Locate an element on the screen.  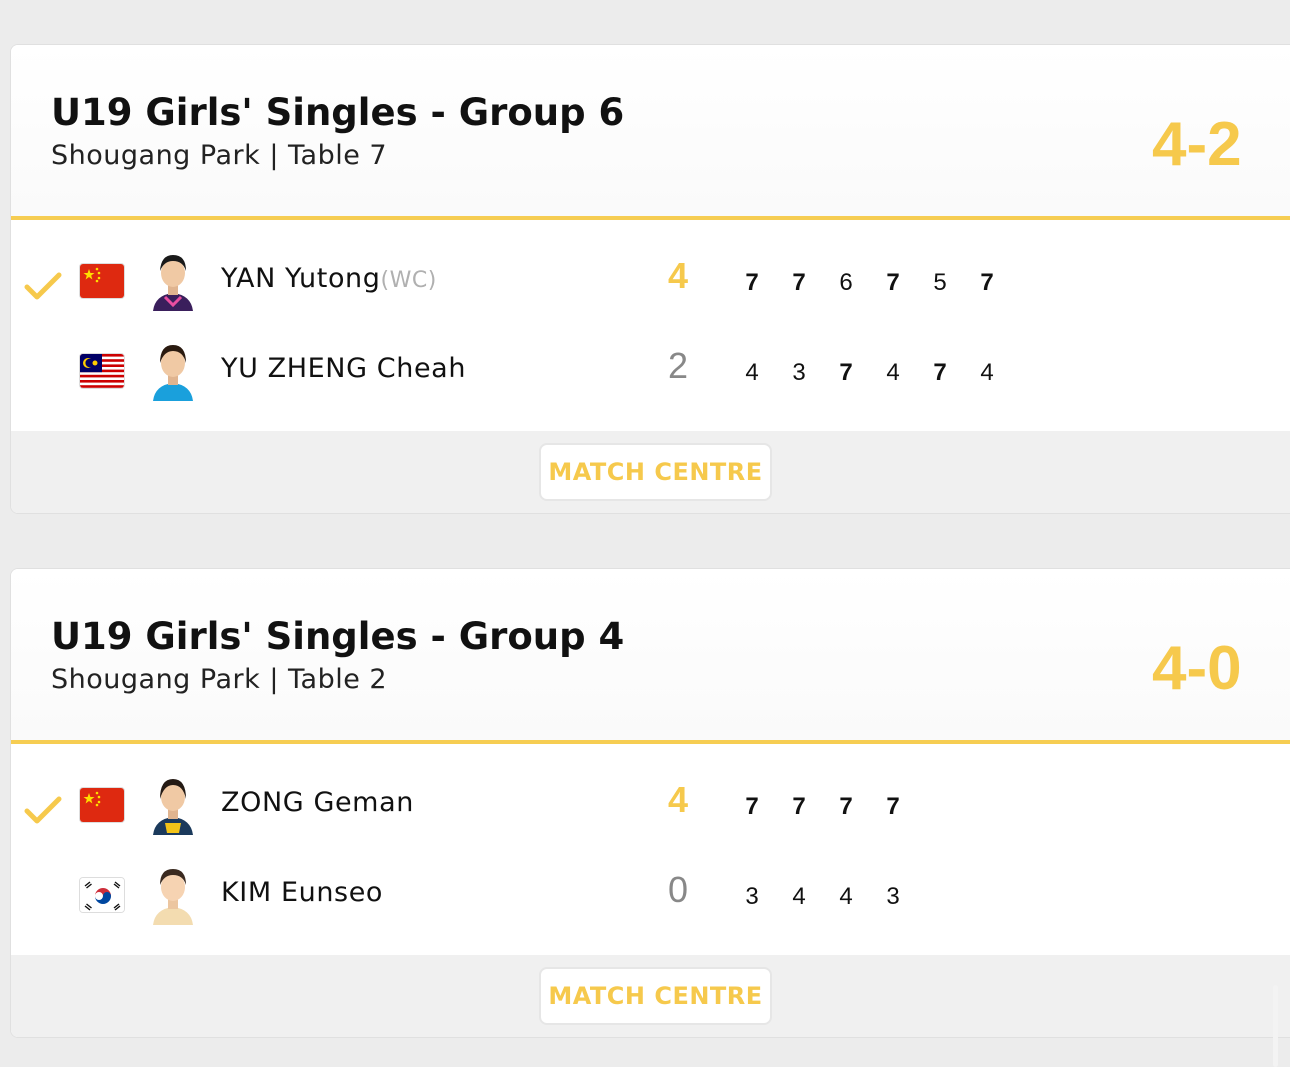
game-score: 5 is located at coordinates (940, 282).